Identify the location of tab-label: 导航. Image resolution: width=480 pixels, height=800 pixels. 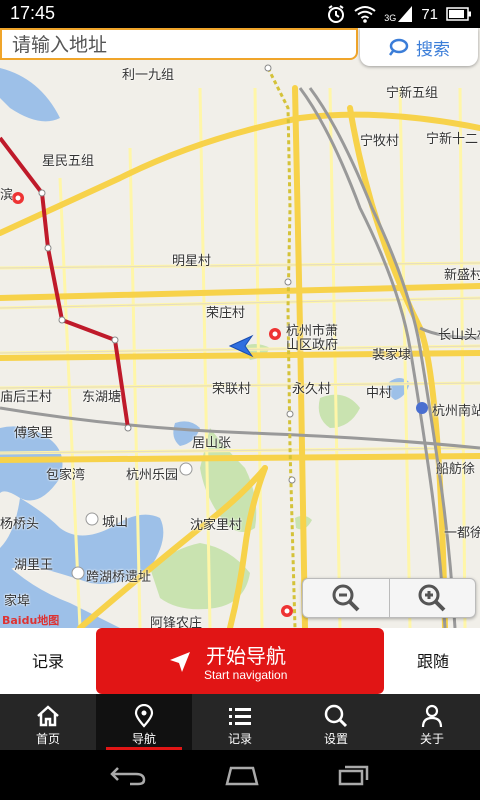
(143, 739).